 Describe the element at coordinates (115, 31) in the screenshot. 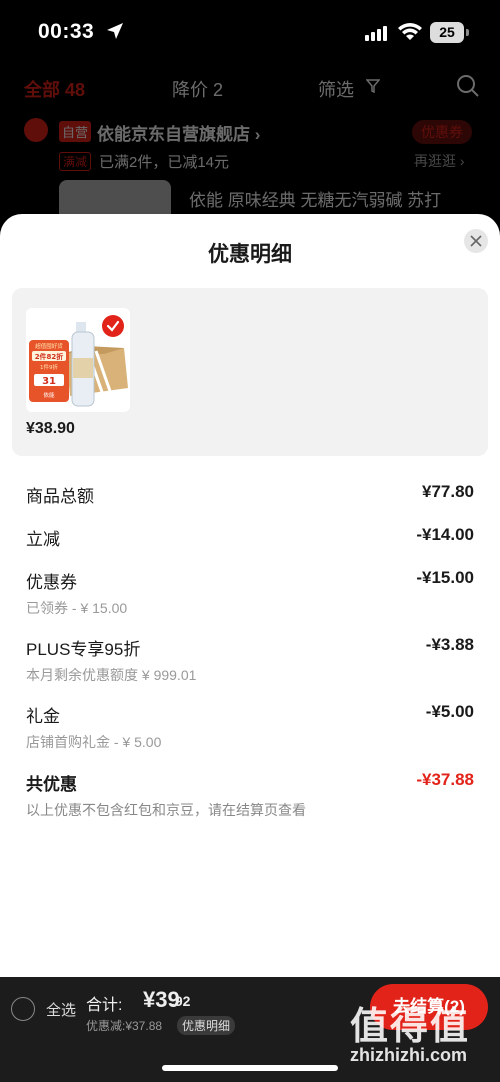

I see `location-arrow-icon` at that location.